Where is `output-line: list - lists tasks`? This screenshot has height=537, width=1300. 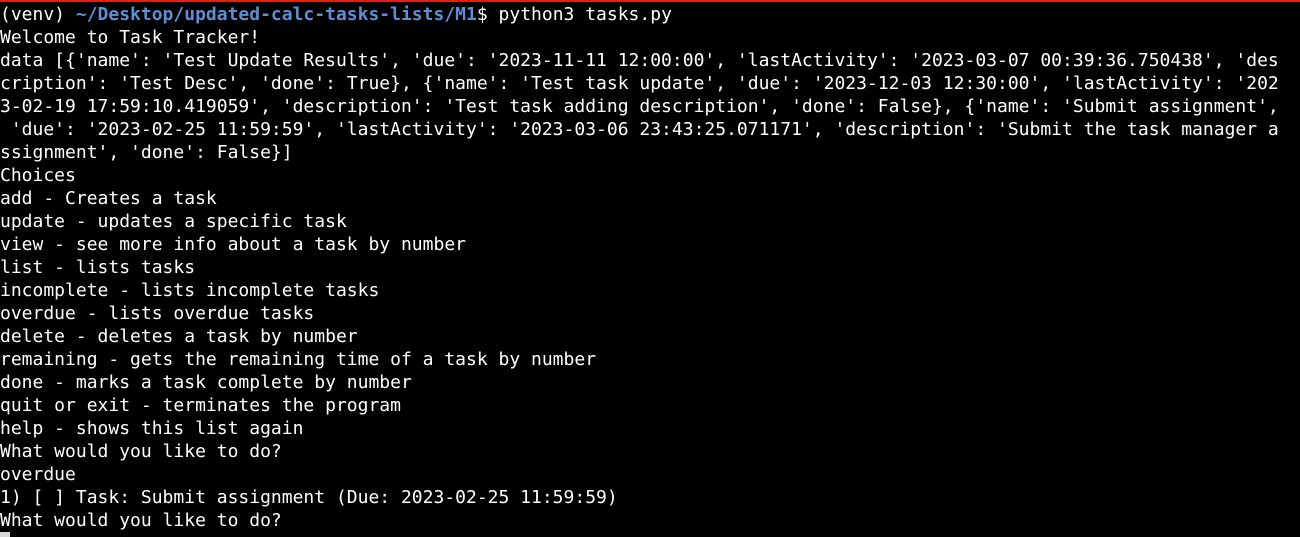
output-line: list - lists tasks is located at coordinates (98, 267).